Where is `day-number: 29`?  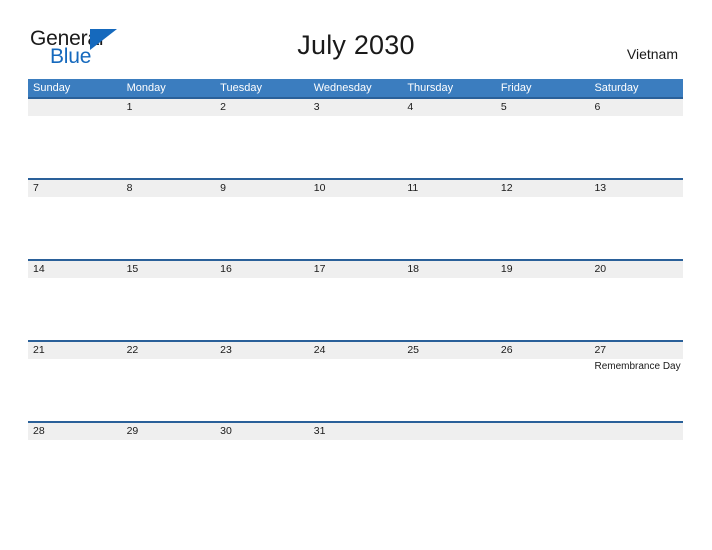 day-number: 29 is located at coordinates (169, 431).